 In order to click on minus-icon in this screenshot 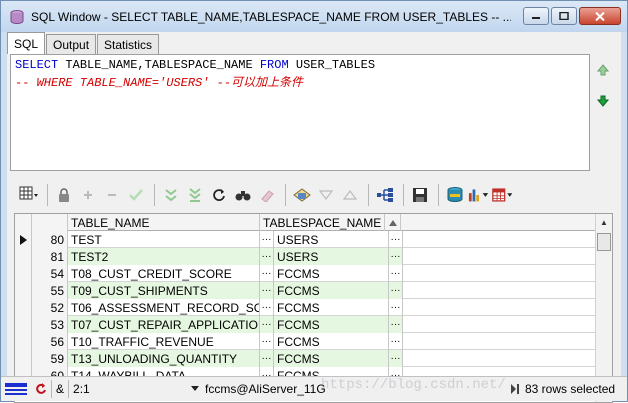, I will do `click(112, 195)`.